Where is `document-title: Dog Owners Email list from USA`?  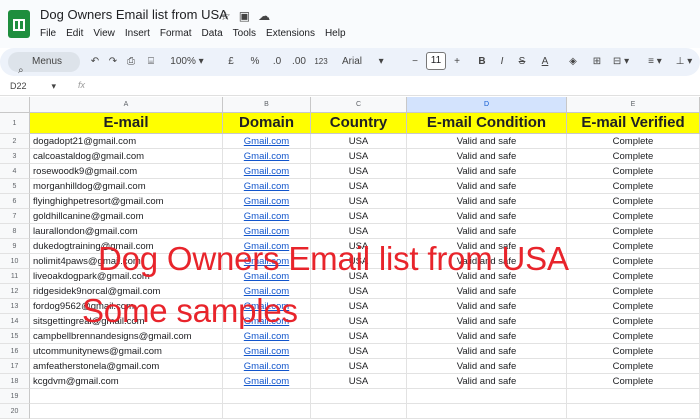 document-title: Dog Owners Email list from USA is located at coordinates (134, 14).